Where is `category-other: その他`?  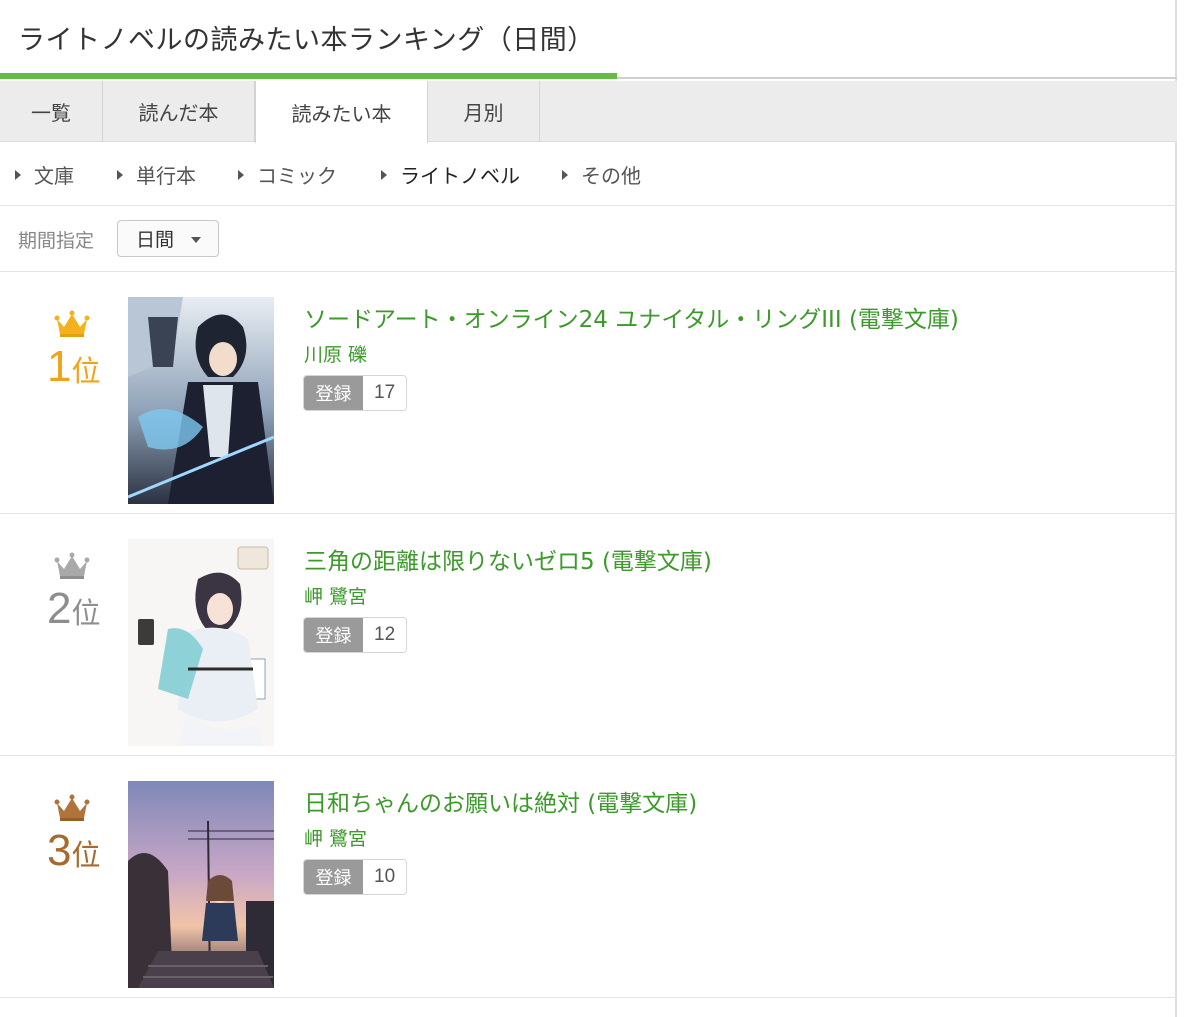 category-other: その他 is located at coordinates (601, 174).